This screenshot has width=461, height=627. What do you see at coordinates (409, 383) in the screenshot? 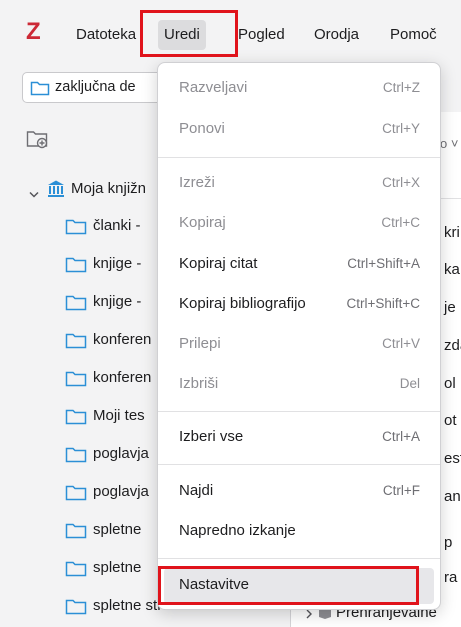
I see `menu-item-shortcut: Del` at bounding box center [409, 383].